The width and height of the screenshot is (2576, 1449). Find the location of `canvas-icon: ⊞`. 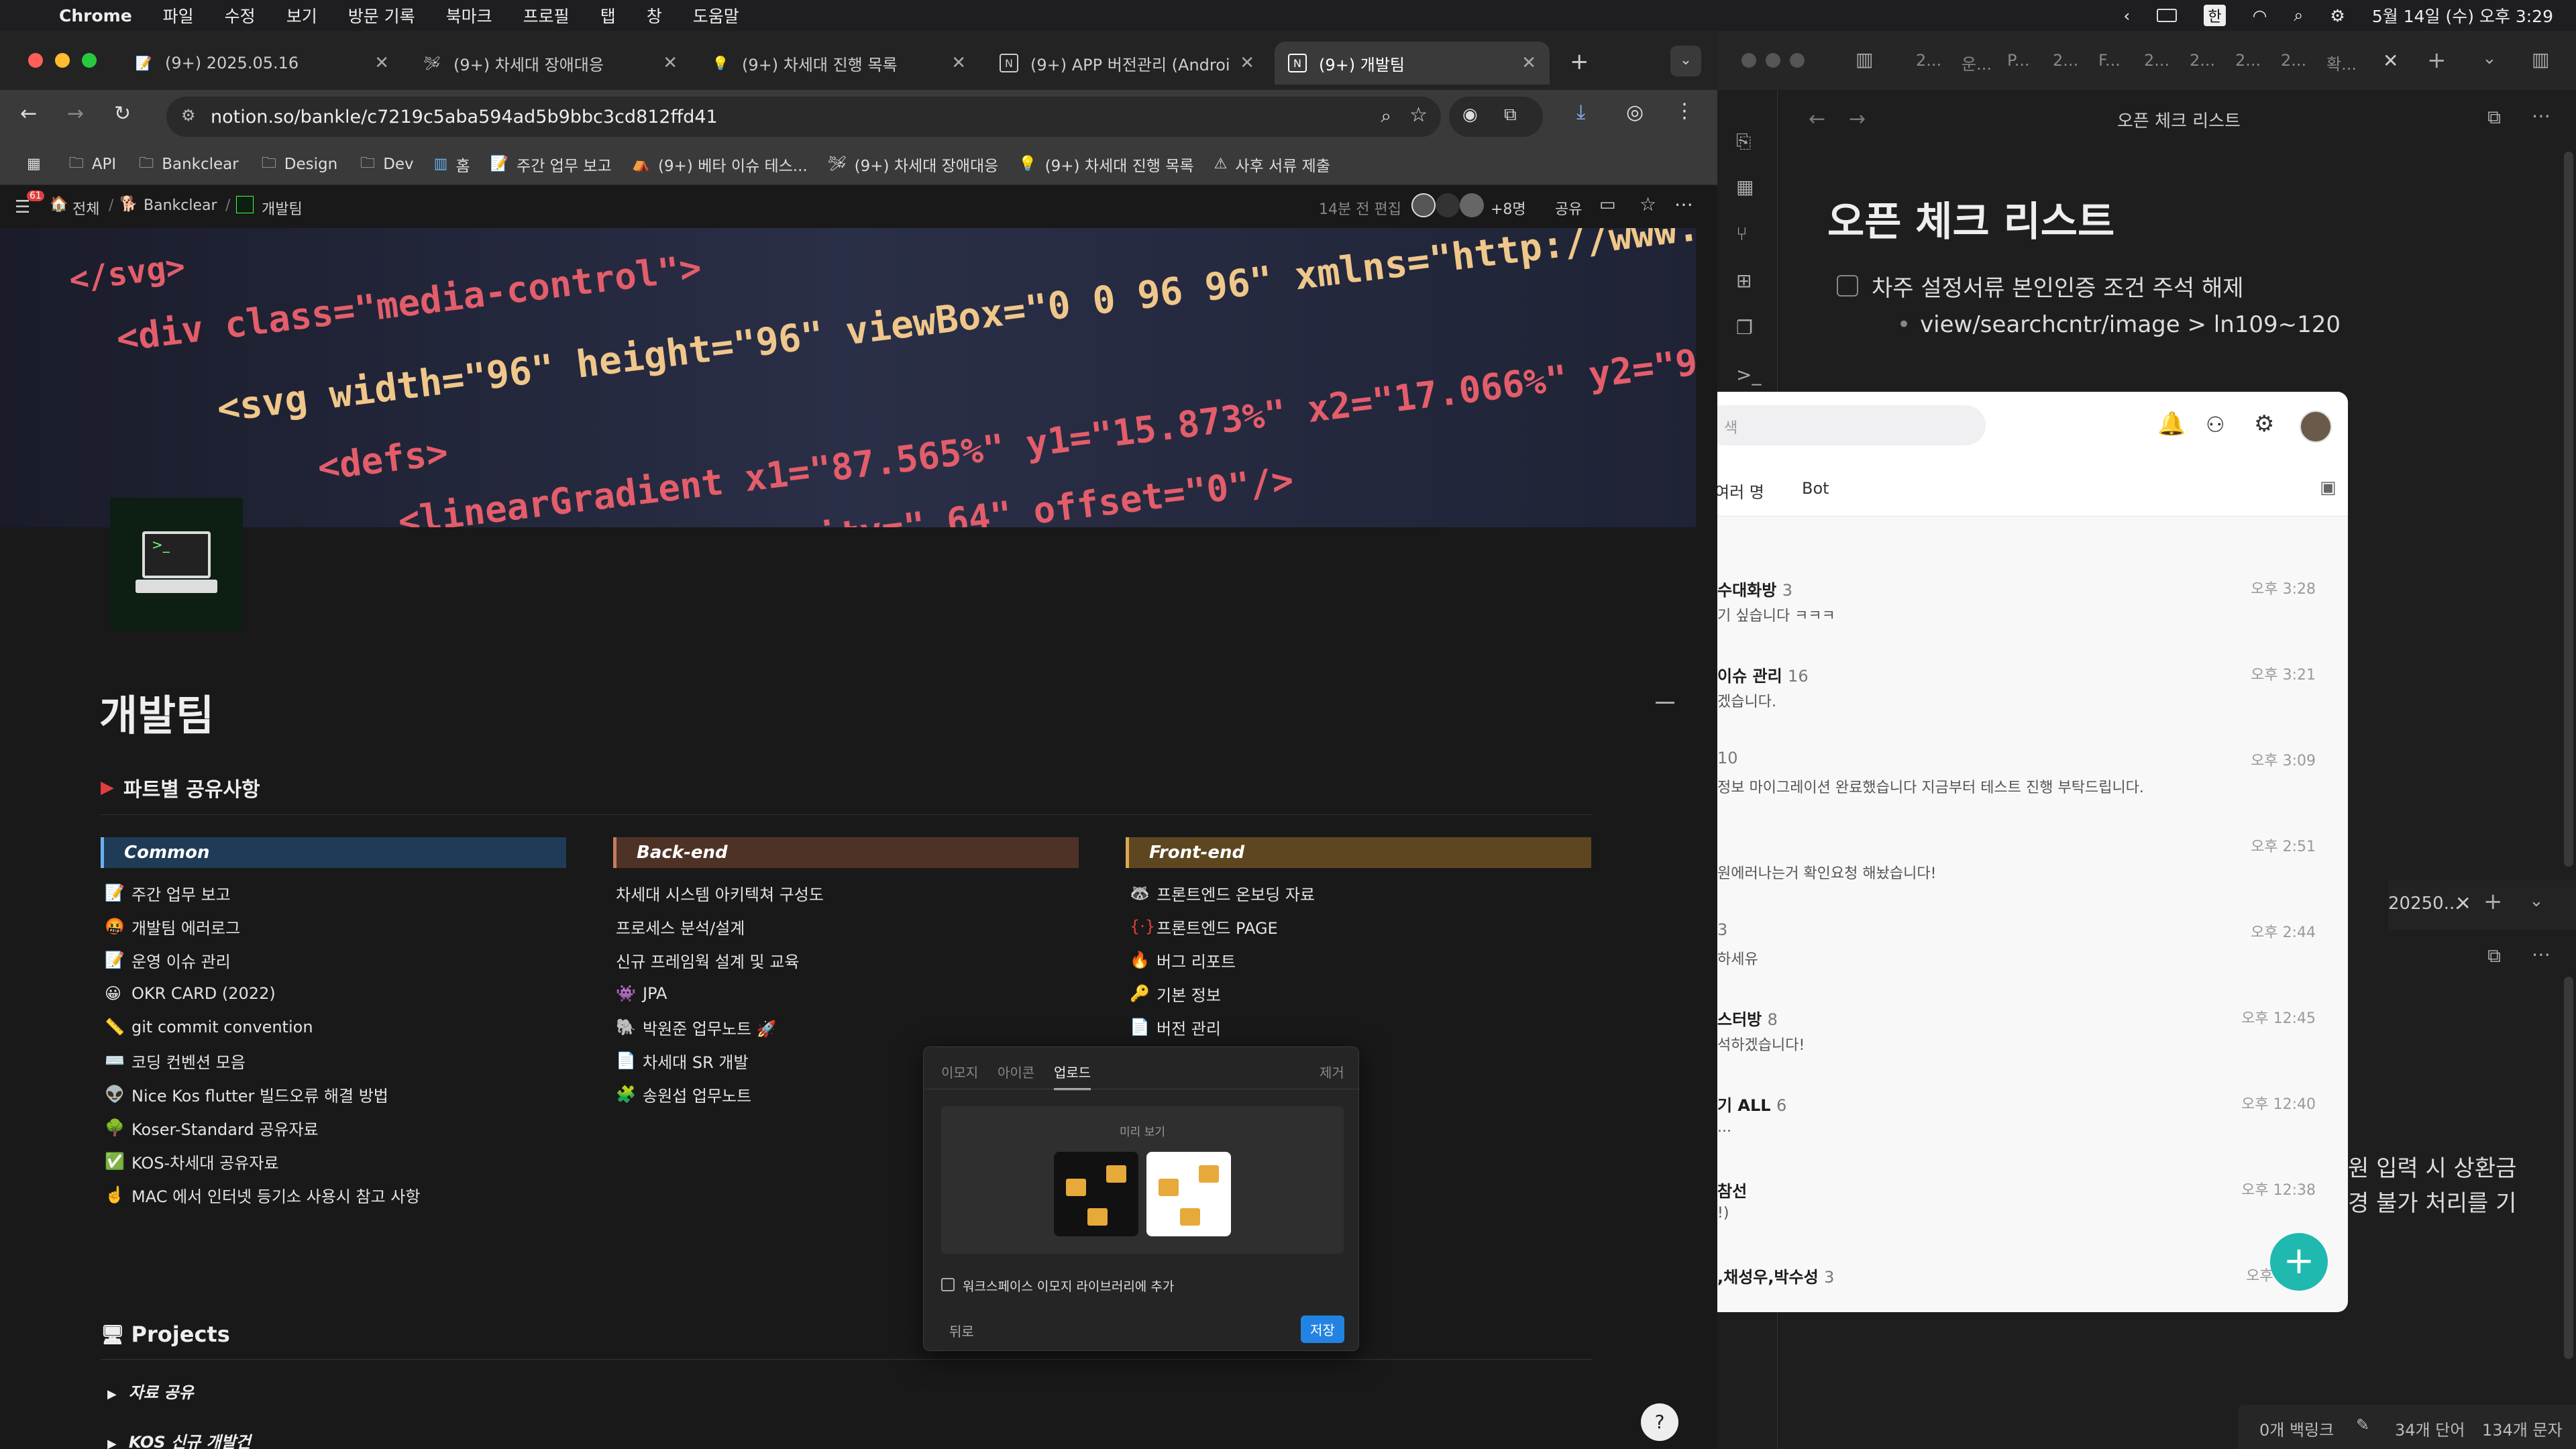

canvas-icon: ⊞ is located at coordinates (1744, 281).